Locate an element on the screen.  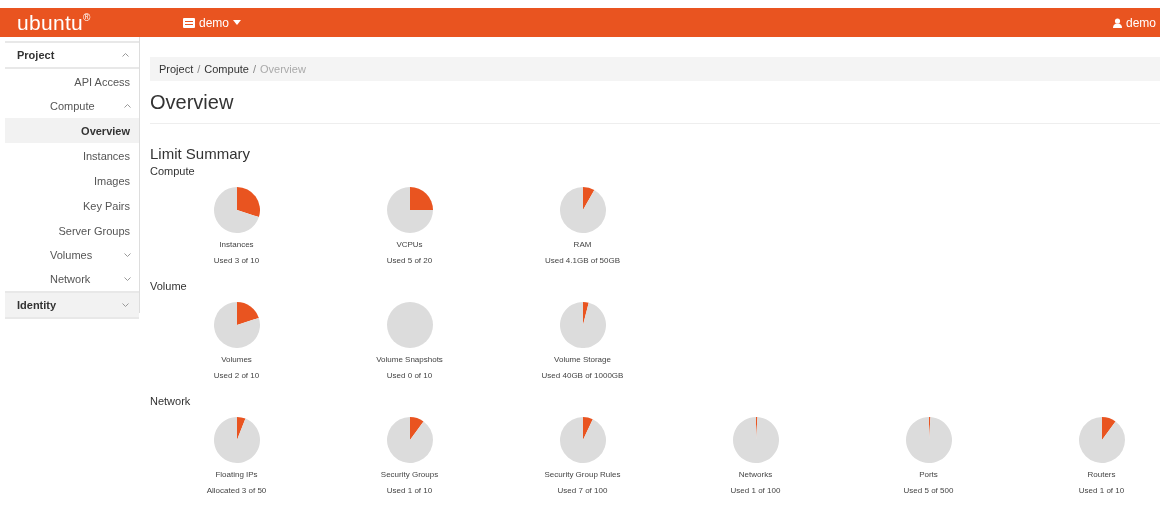
section-title: Limit Summary is located at coordinates (200, 153).